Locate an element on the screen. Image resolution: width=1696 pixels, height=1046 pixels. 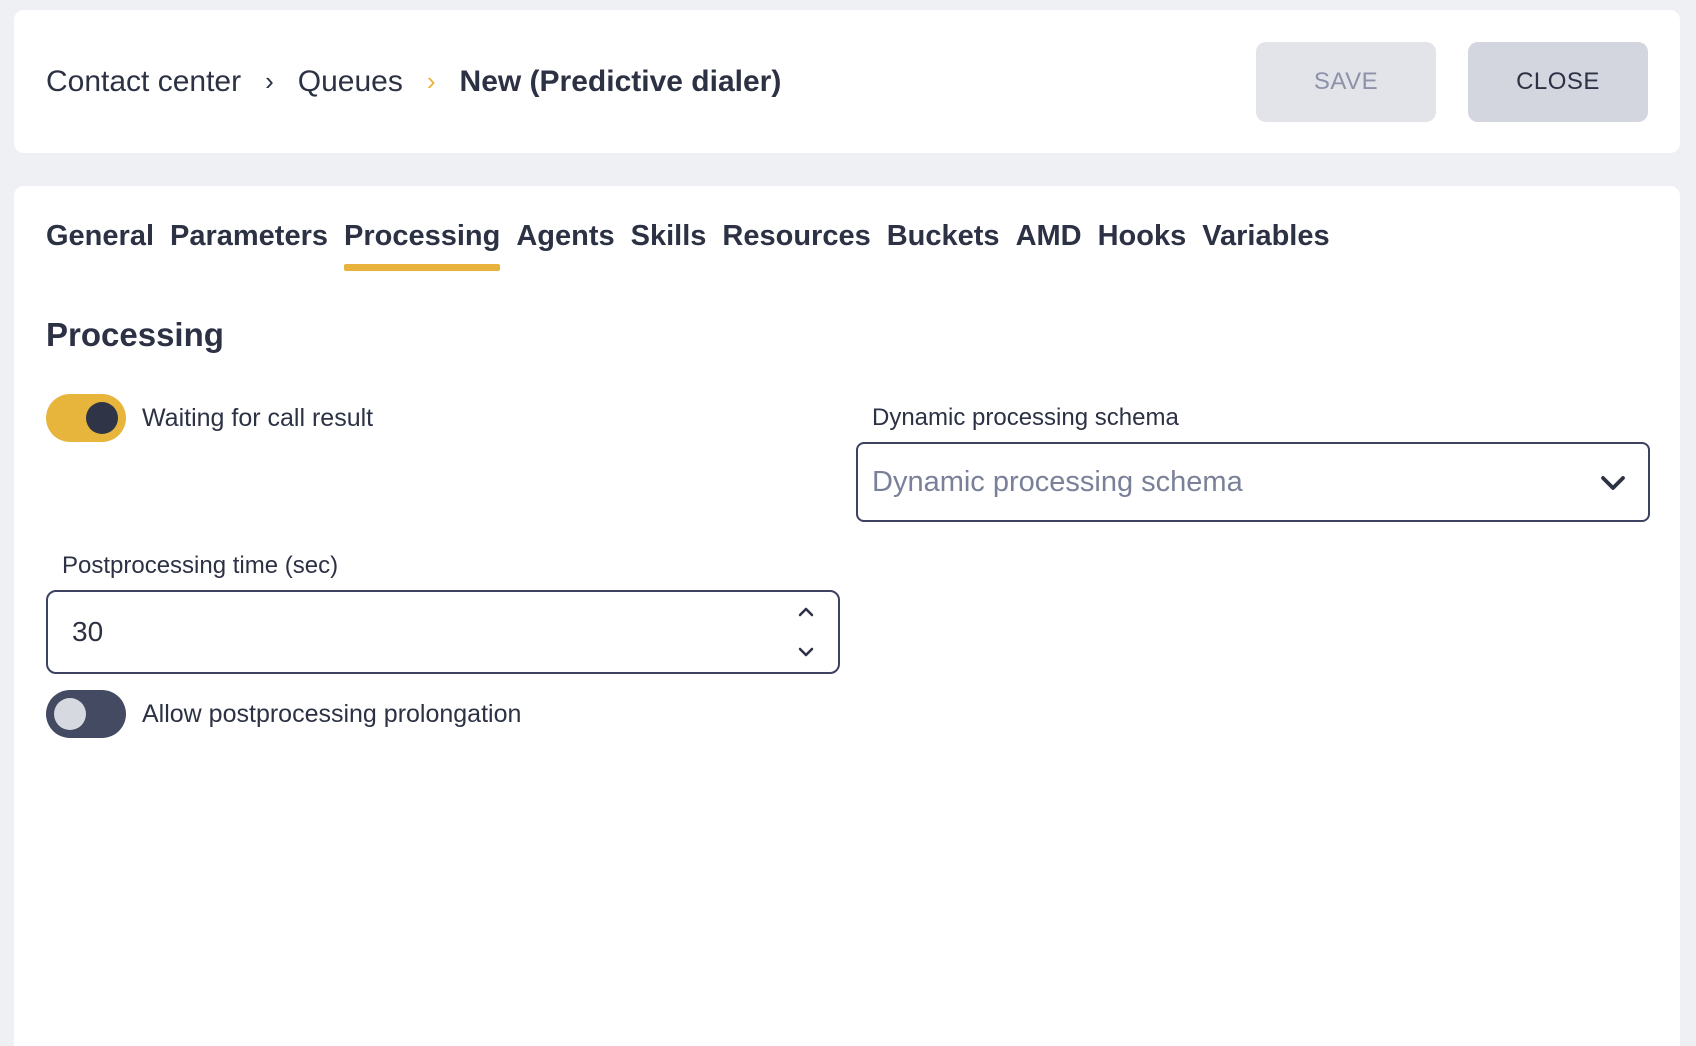
number-stepper is located at coordinates (806, 632).